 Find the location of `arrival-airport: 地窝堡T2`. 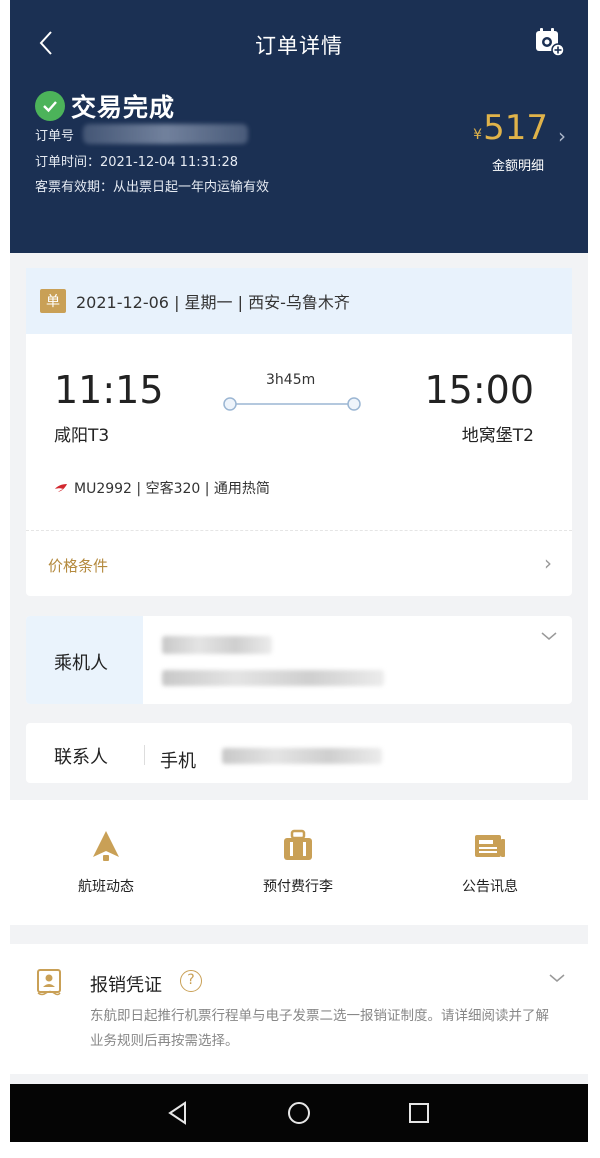

arrival-airport: 地窝堡T2 is located at coordinates (497, 436).